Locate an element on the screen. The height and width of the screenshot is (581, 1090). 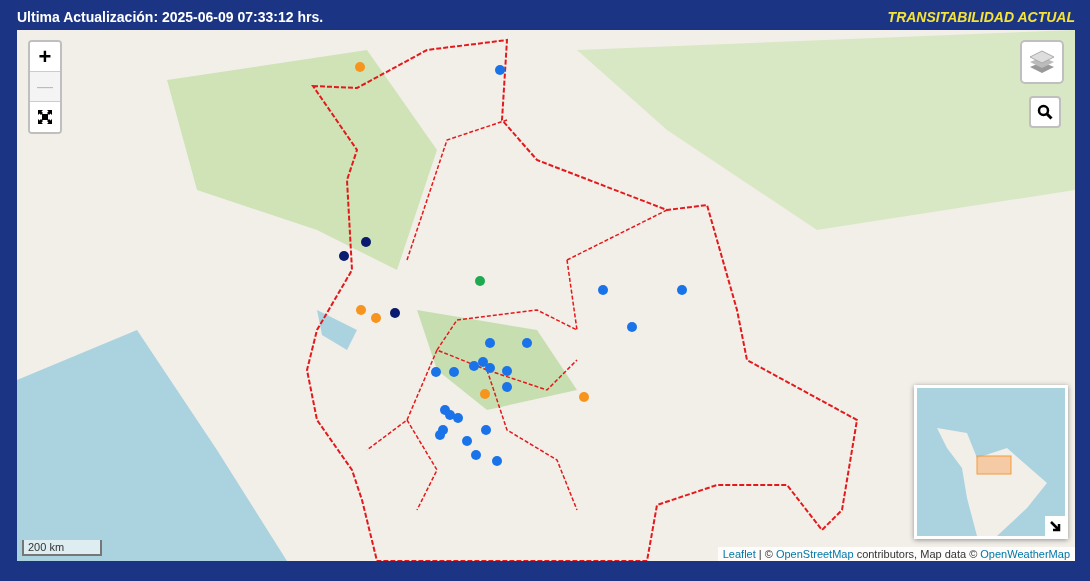
minimap-toggle-button is located at coordinates (1055, 526).